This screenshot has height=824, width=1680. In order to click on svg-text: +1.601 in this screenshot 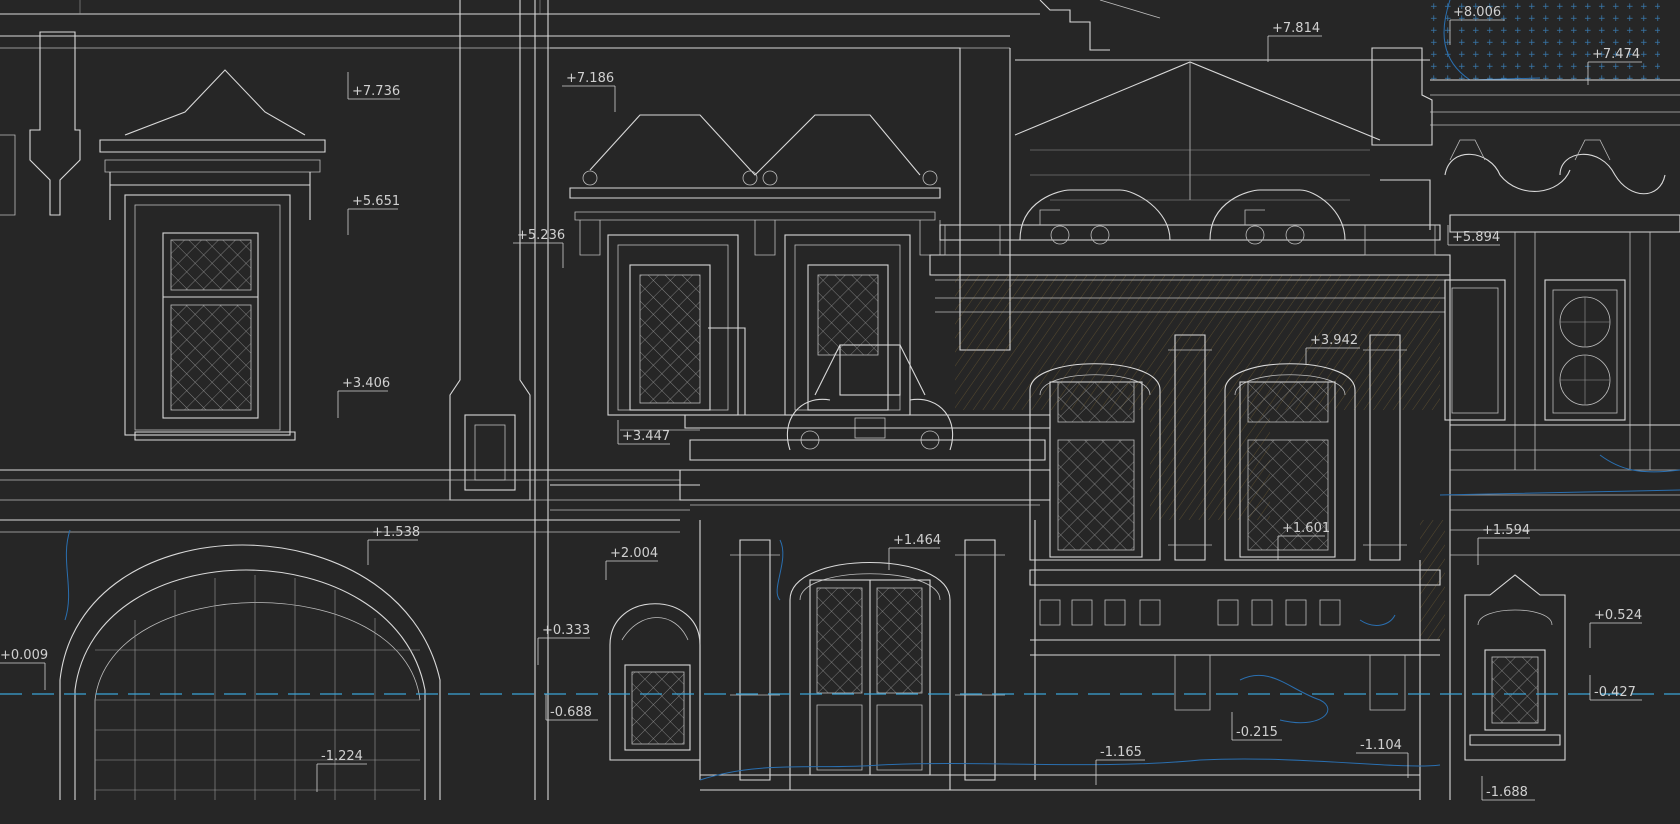, I will do `click(1306, 528)`.